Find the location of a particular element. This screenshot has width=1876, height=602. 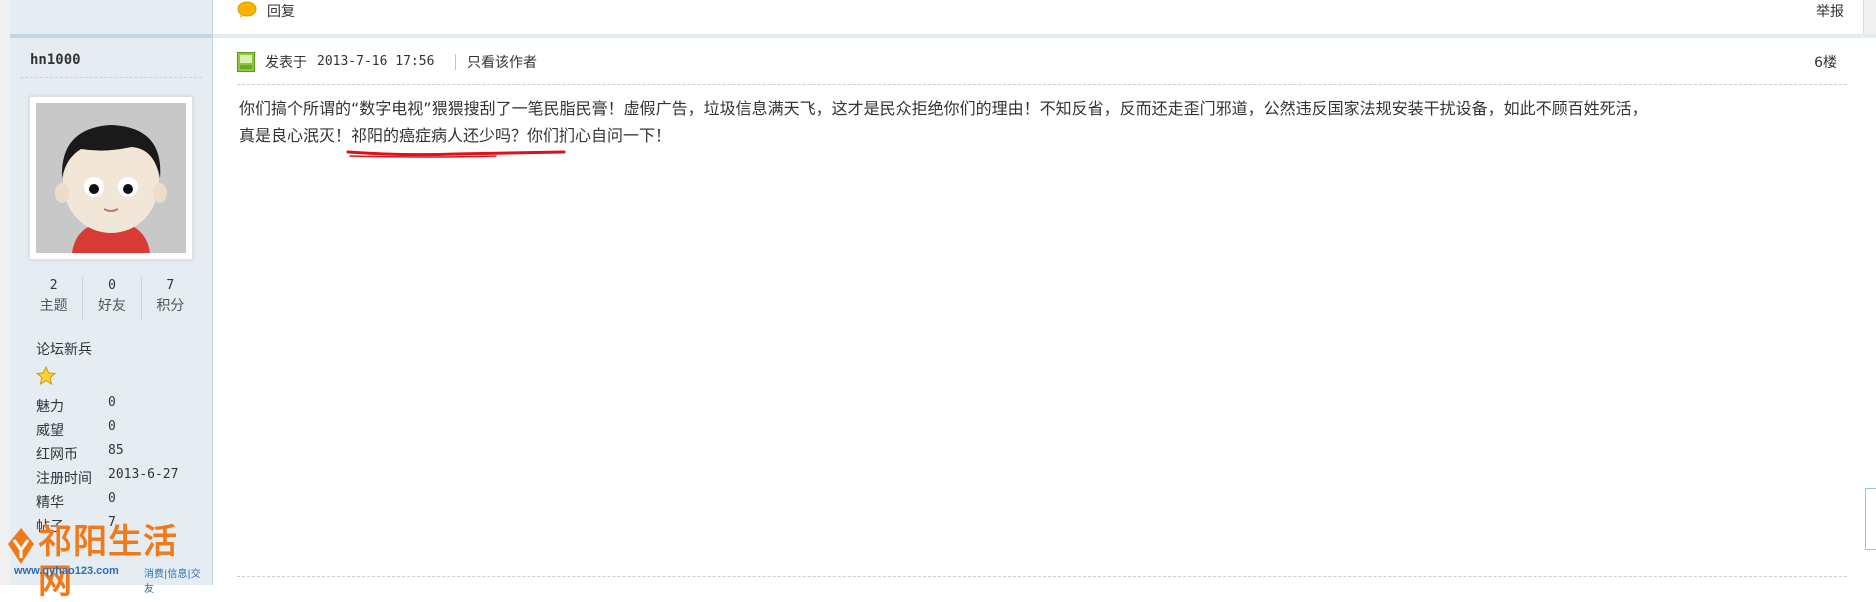

side-float-tab is located at coordinates (1870, 519).